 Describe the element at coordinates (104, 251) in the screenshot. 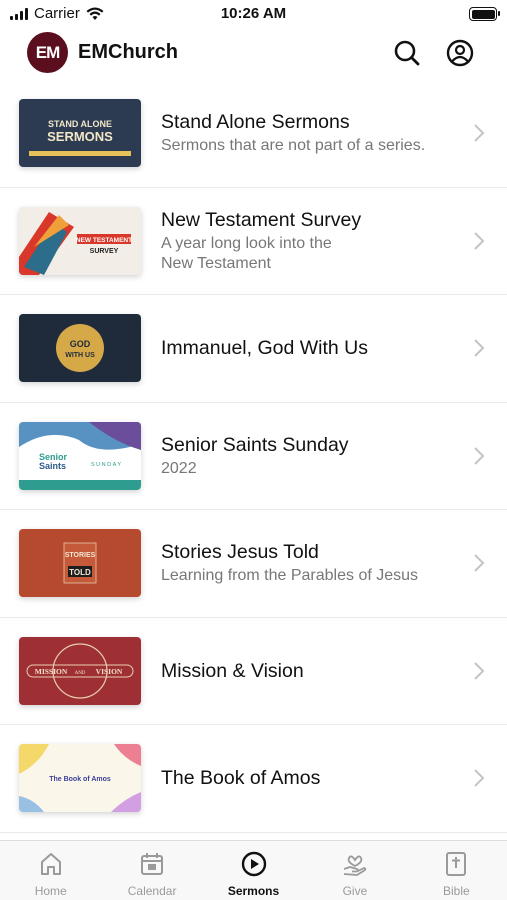

I see `thumb-text: SURVEY` at that location.